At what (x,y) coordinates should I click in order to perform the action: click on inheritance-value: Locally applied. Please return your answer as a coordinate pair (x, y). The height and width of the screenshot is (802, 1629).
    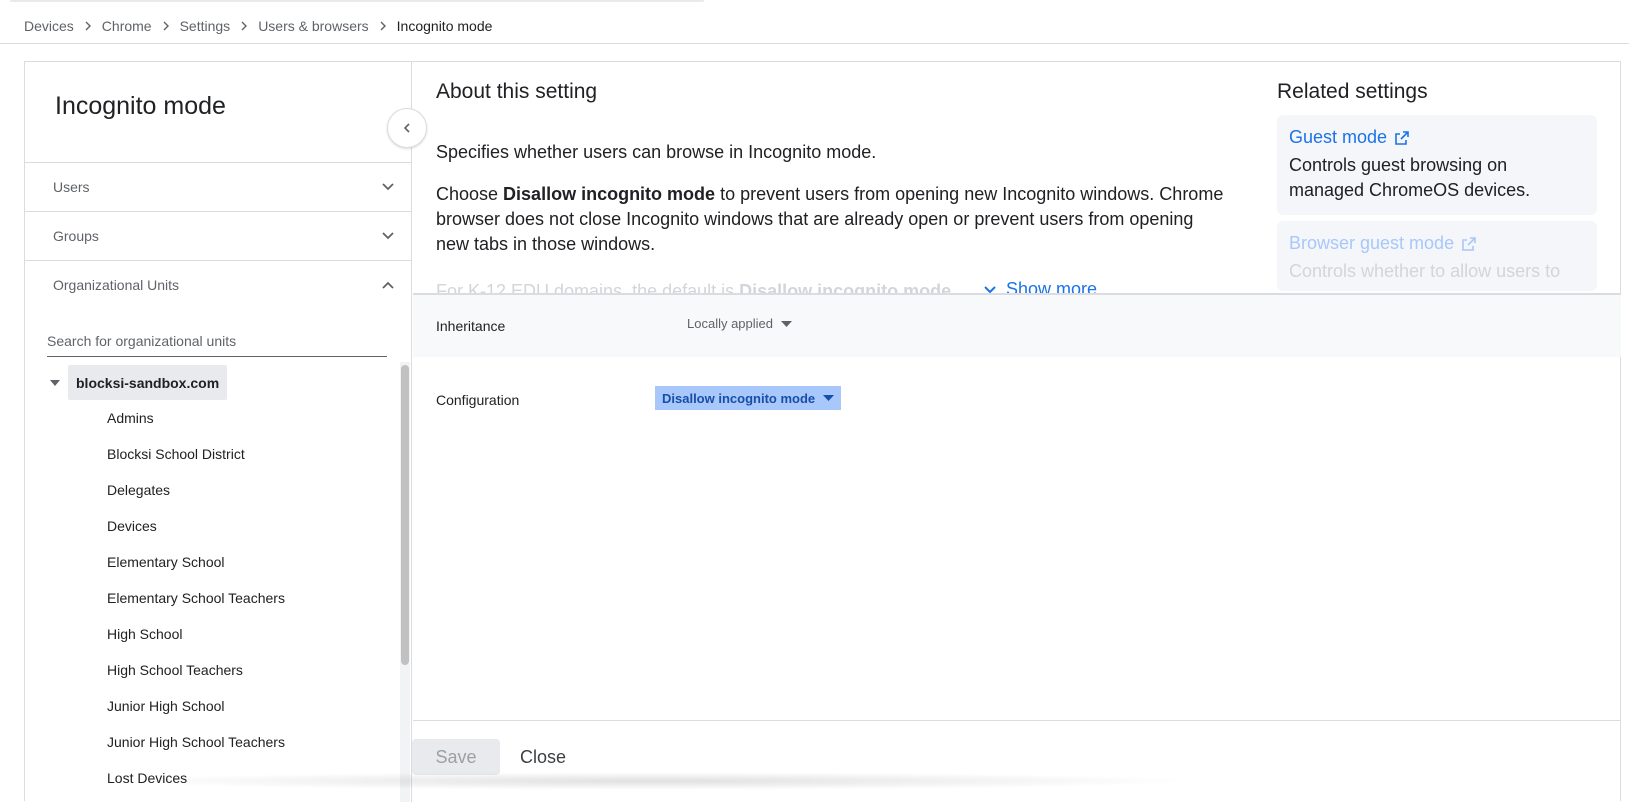
    Looking at the image, I should click on (730, 323).